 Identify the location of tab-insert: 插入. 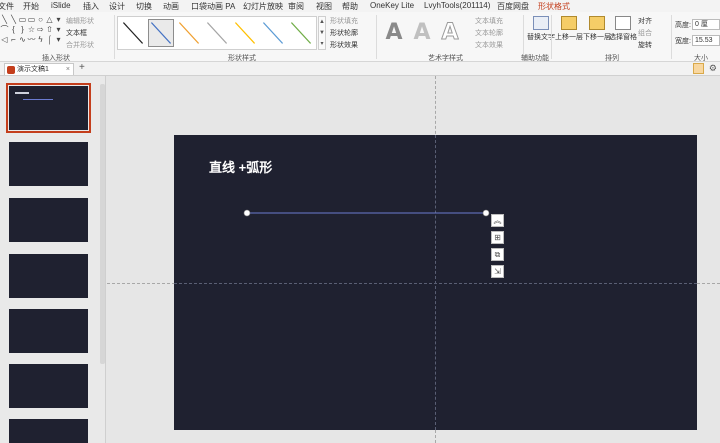
(91, 6).